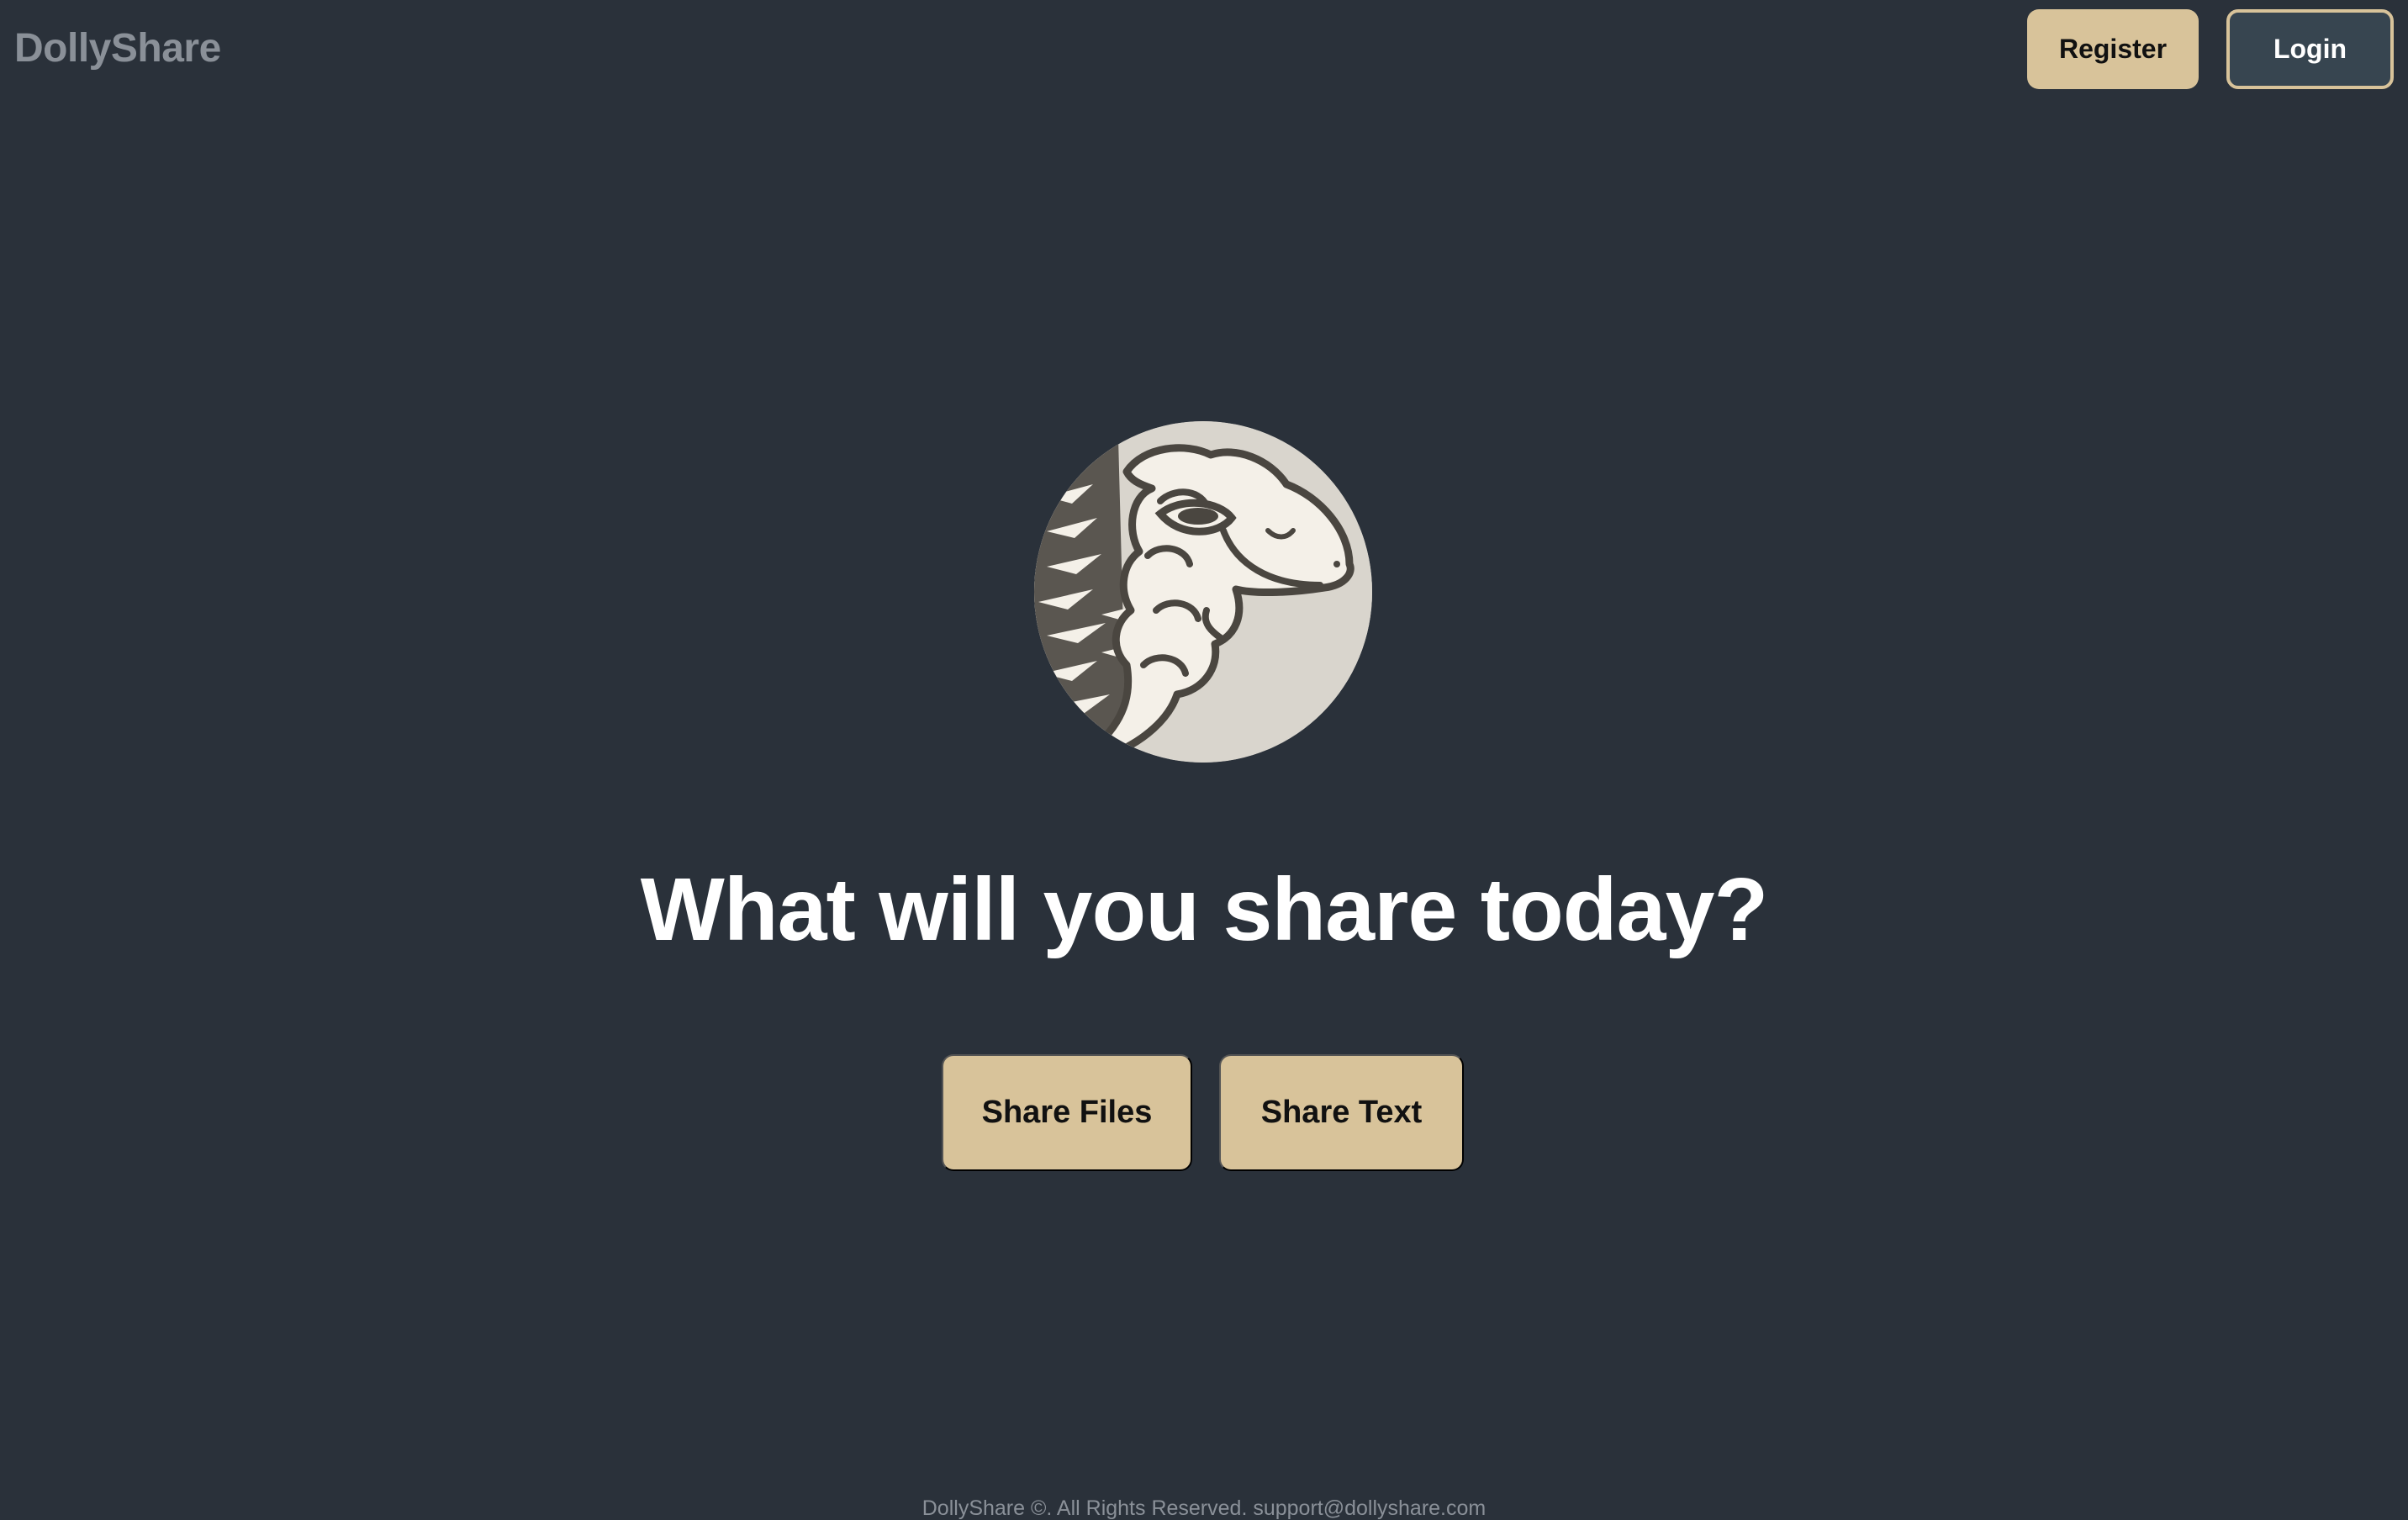  What do you see at coordinates (117, 48) in the screenshot?
I see `brand-logo-text: DollyShare` at bounding box center [117, 48].